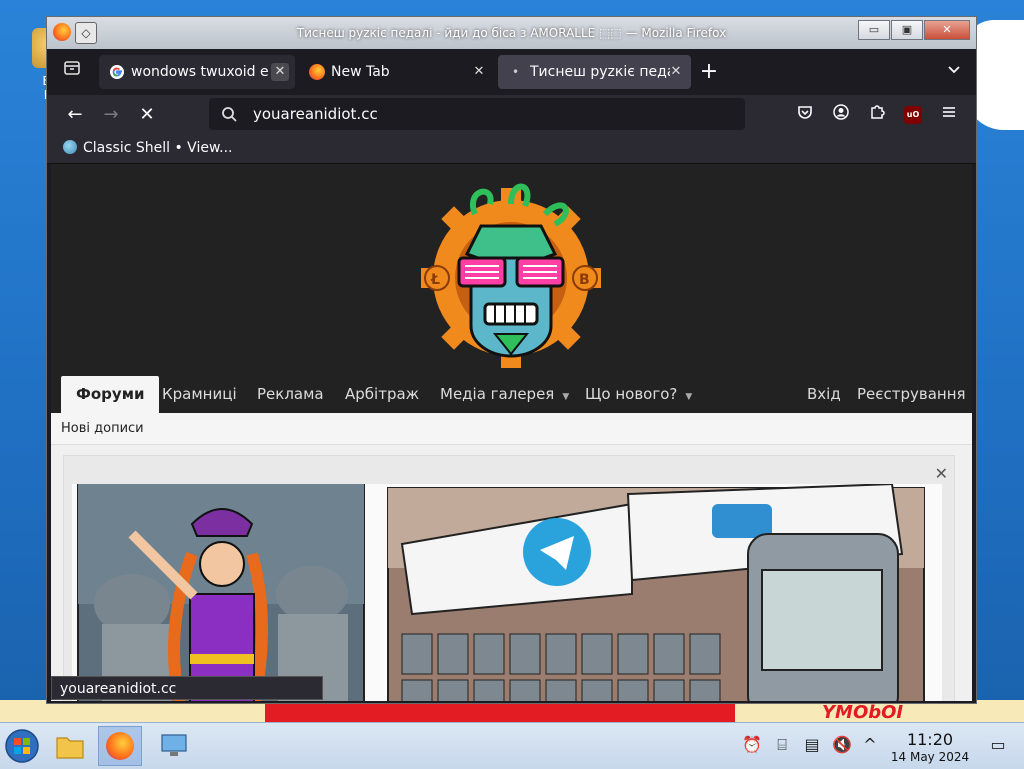 The image size is (1024, 769). I want to click on account-button, so click(841, 115).